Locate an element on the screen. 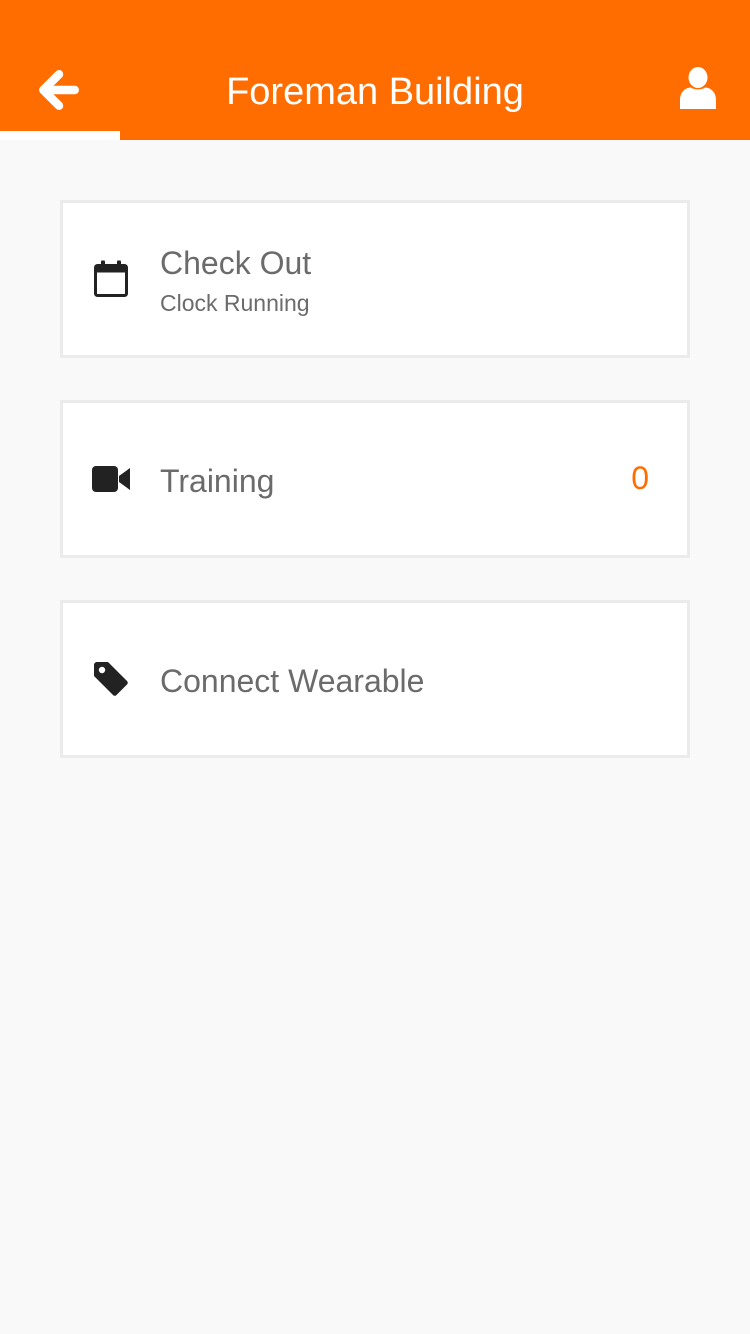 The image size is (750, 1334). training-label: Training is located at coordinates (217, 481).